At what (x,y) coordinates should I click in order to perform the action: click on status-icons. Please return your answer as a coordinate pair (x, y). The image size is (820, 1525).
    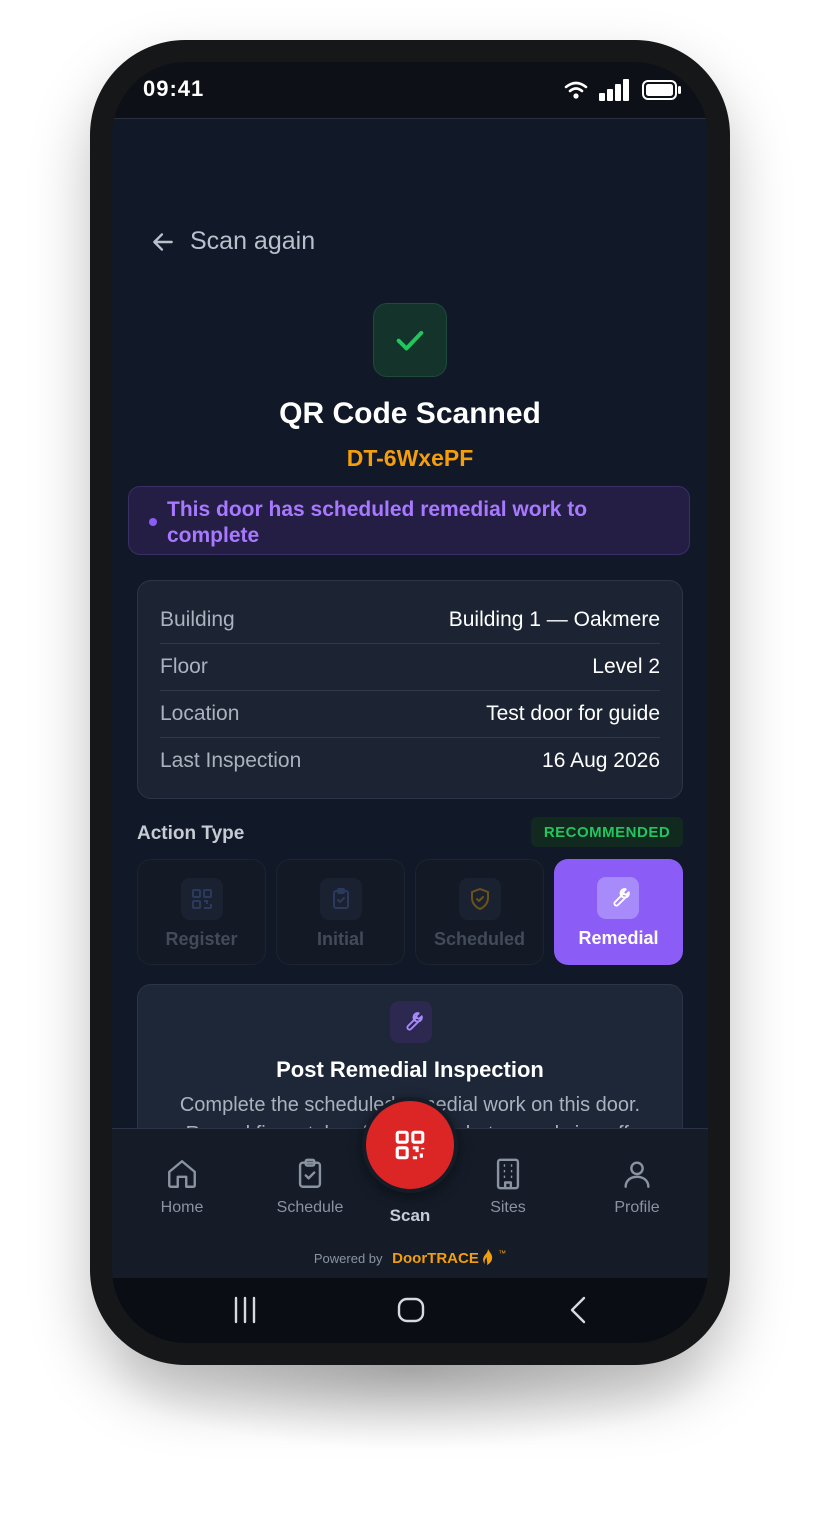
    Looking at the image, I should click on (623, 90).